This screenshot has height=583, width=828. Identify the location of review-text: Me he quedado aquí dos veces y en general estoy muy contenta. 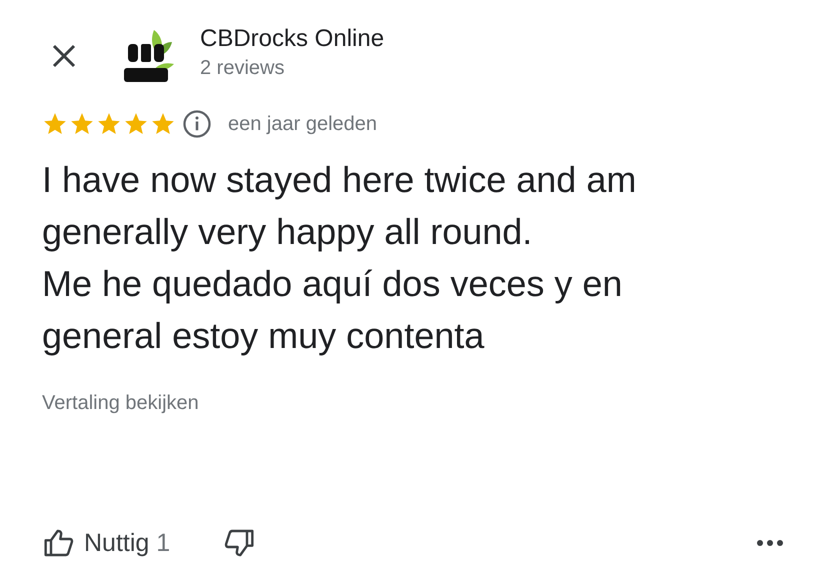
(333, 310).